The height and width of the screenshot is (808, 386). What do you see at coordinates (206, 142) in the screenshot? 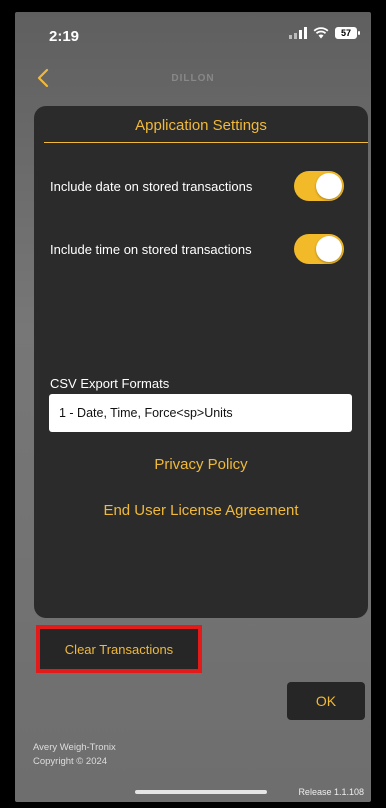
I see `title-divider` at bounding box center [206, 142].